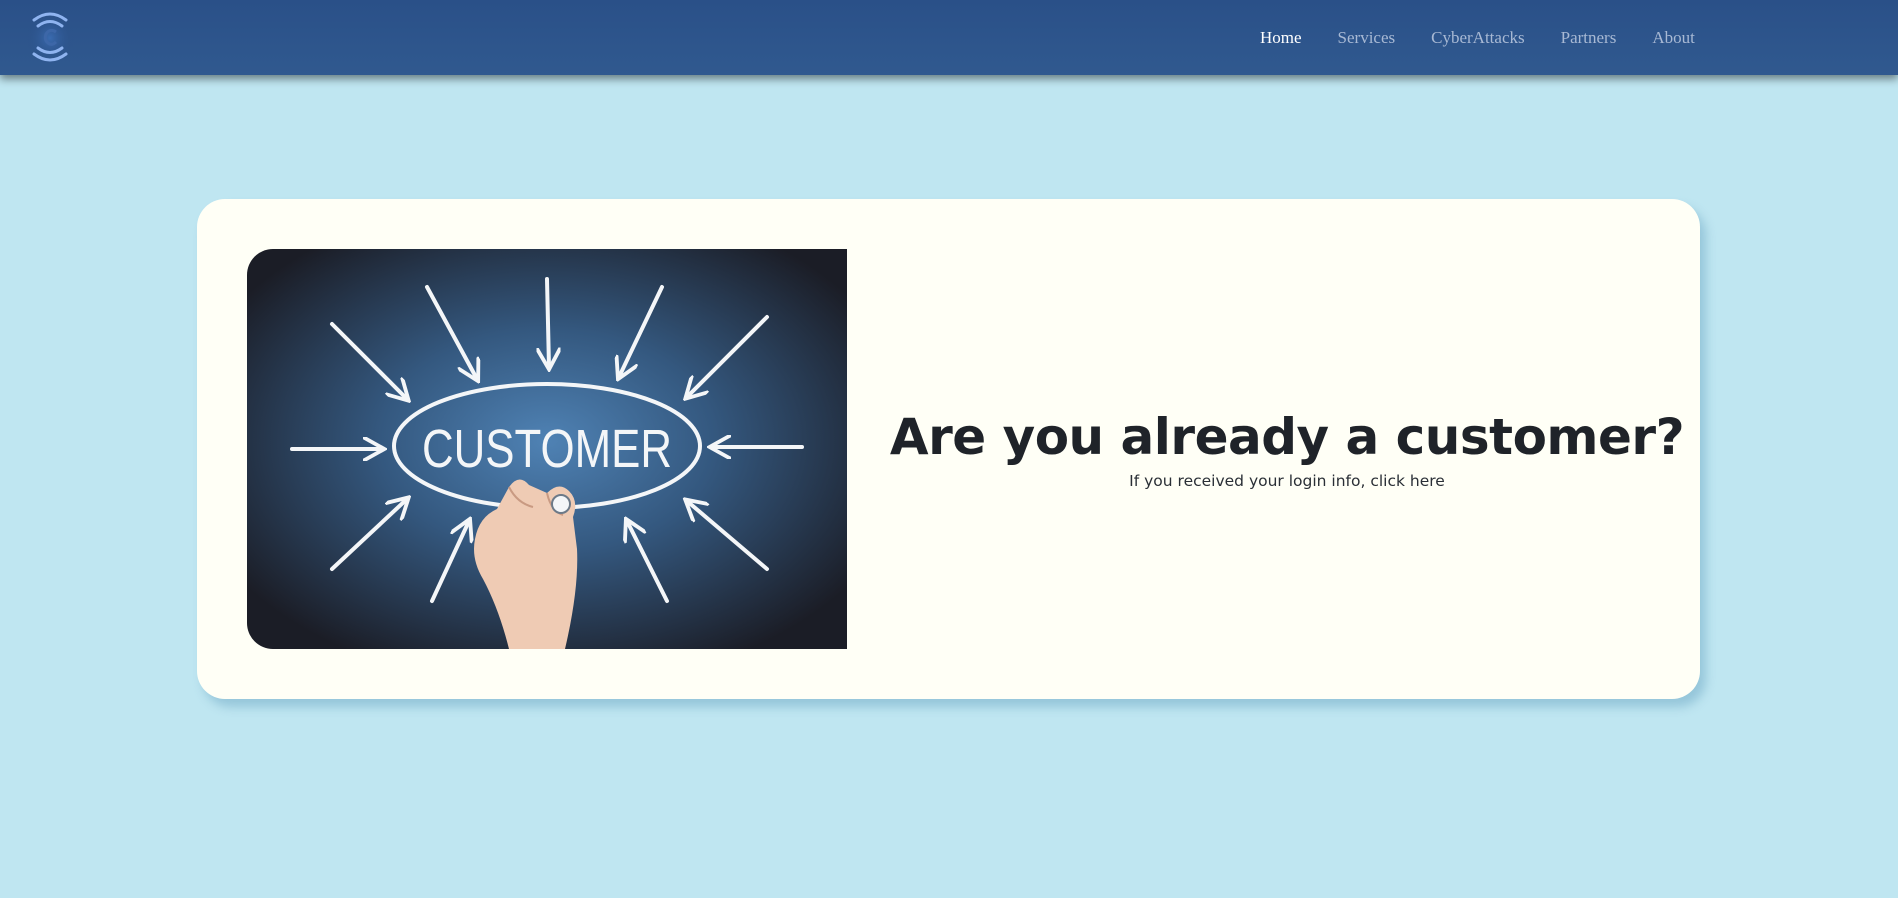 The width and height of the screenshot is (1898, 898). Describe the element at coordinates (51, 37) in the screenshot. I see `logo-icon` at that location.